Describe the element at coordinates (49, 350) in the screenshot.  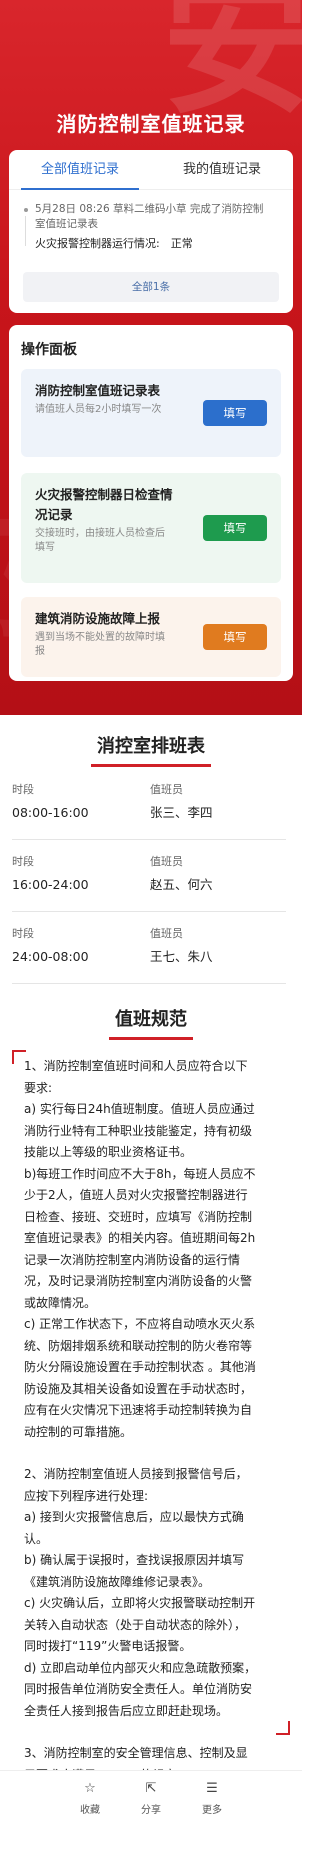
I see `panel-title: 操作面板` at that location.